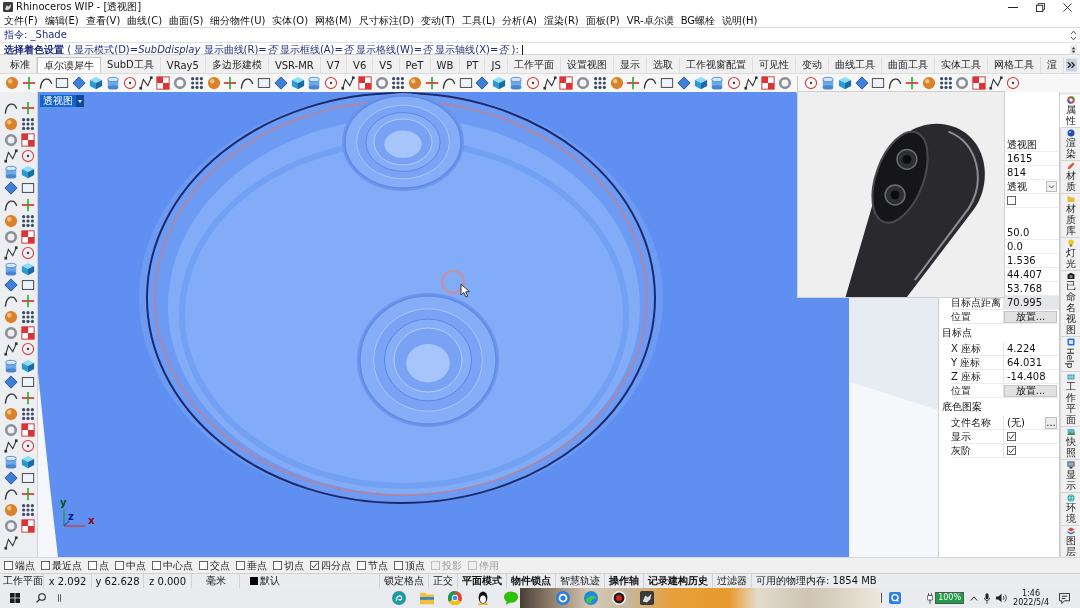  Describe the element at coordinates (333, 20) in the screenshot. I see `menu-item: 网格(M)` at that location.